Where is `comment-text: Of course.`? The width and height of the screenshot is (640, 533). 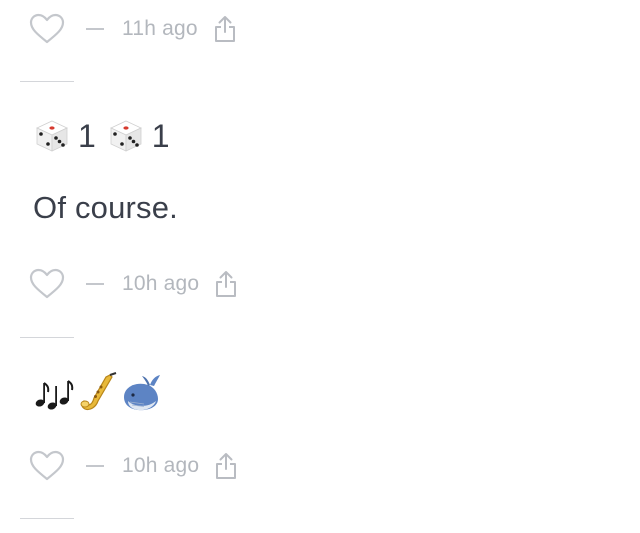 comment-text: Of course. is located at coordinates (105, 207).